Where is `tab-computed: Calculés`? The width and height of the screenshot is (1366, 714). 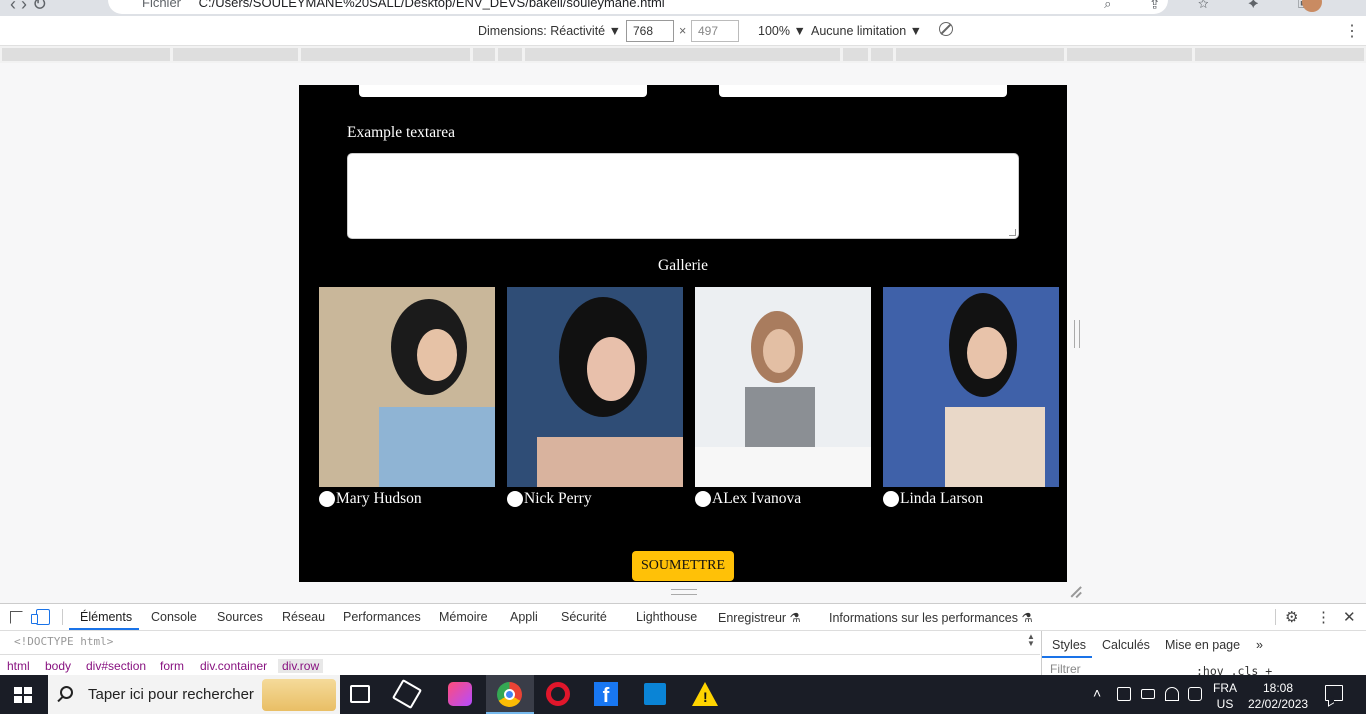
tab-computed: Calculés is located at coordinates (1126, 645).